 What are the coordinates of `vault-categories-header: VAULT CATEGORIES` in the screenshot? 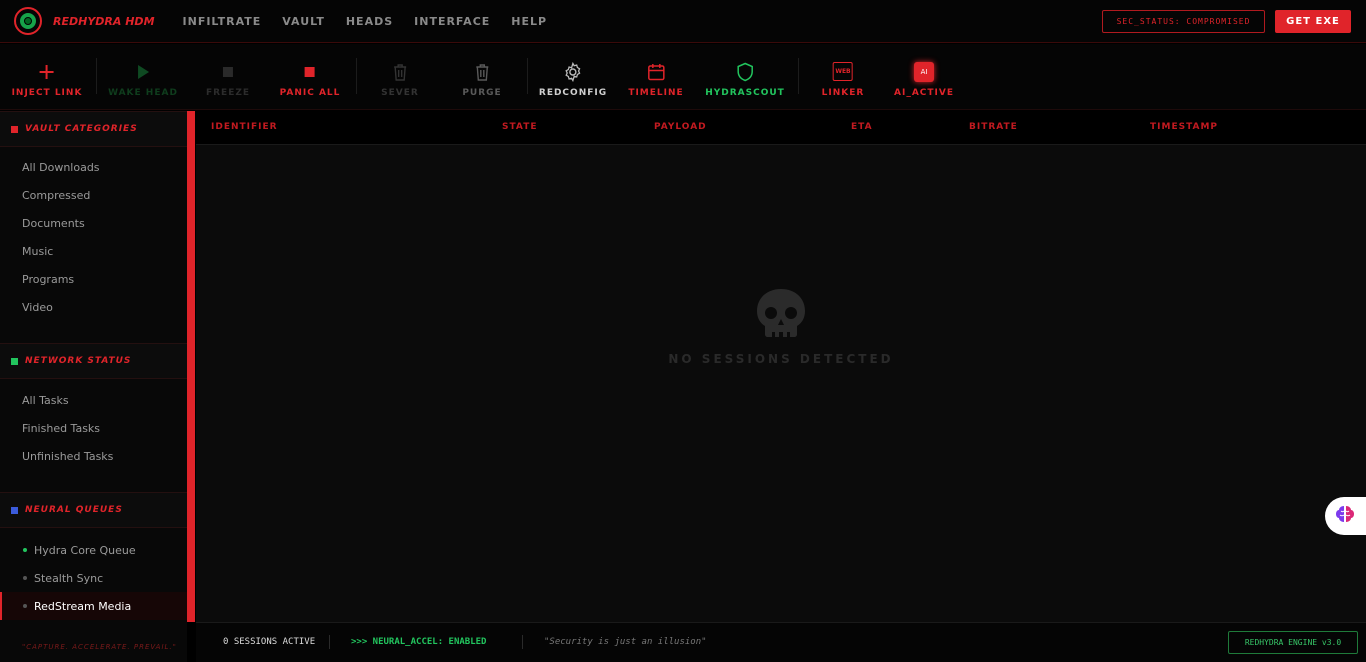 It's located at (93, 129).